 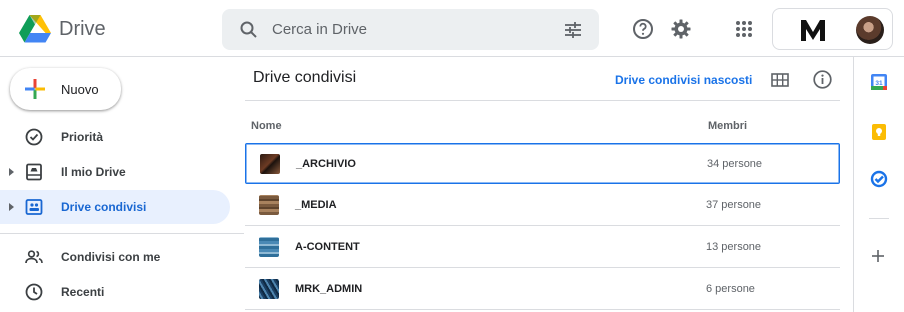 I want to click on sidebar-item-label: Drive condivisi, so click(x=104, y=207).